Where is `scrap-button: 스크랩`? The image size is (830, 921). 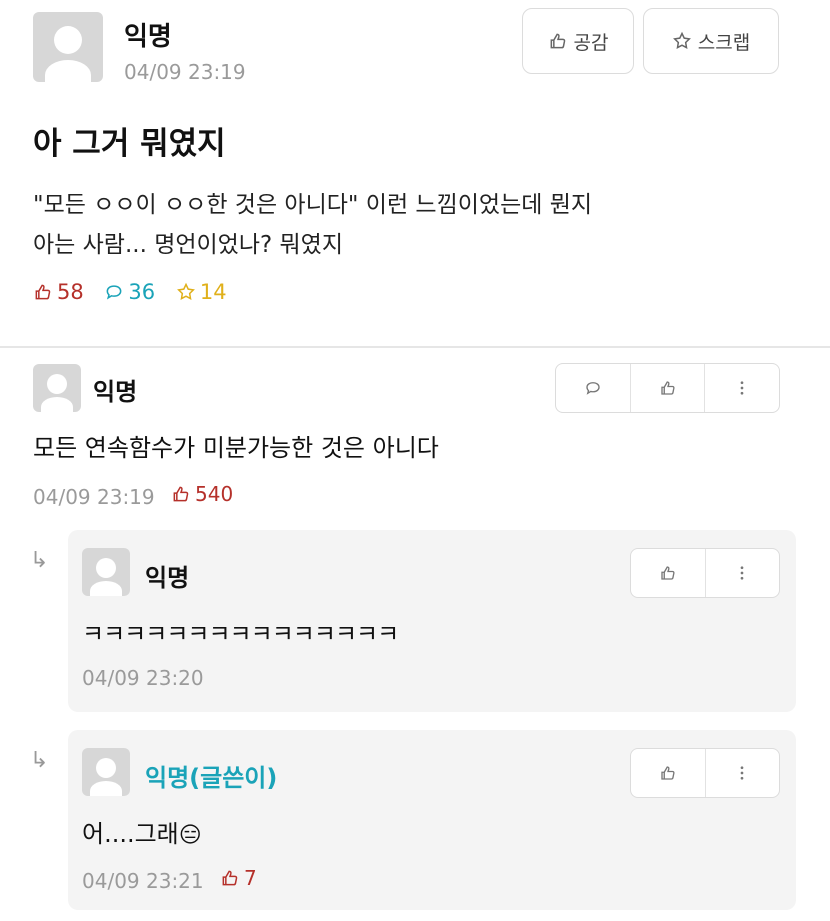 scrap-button: 스크랩 is located at coordinates (711, 41).